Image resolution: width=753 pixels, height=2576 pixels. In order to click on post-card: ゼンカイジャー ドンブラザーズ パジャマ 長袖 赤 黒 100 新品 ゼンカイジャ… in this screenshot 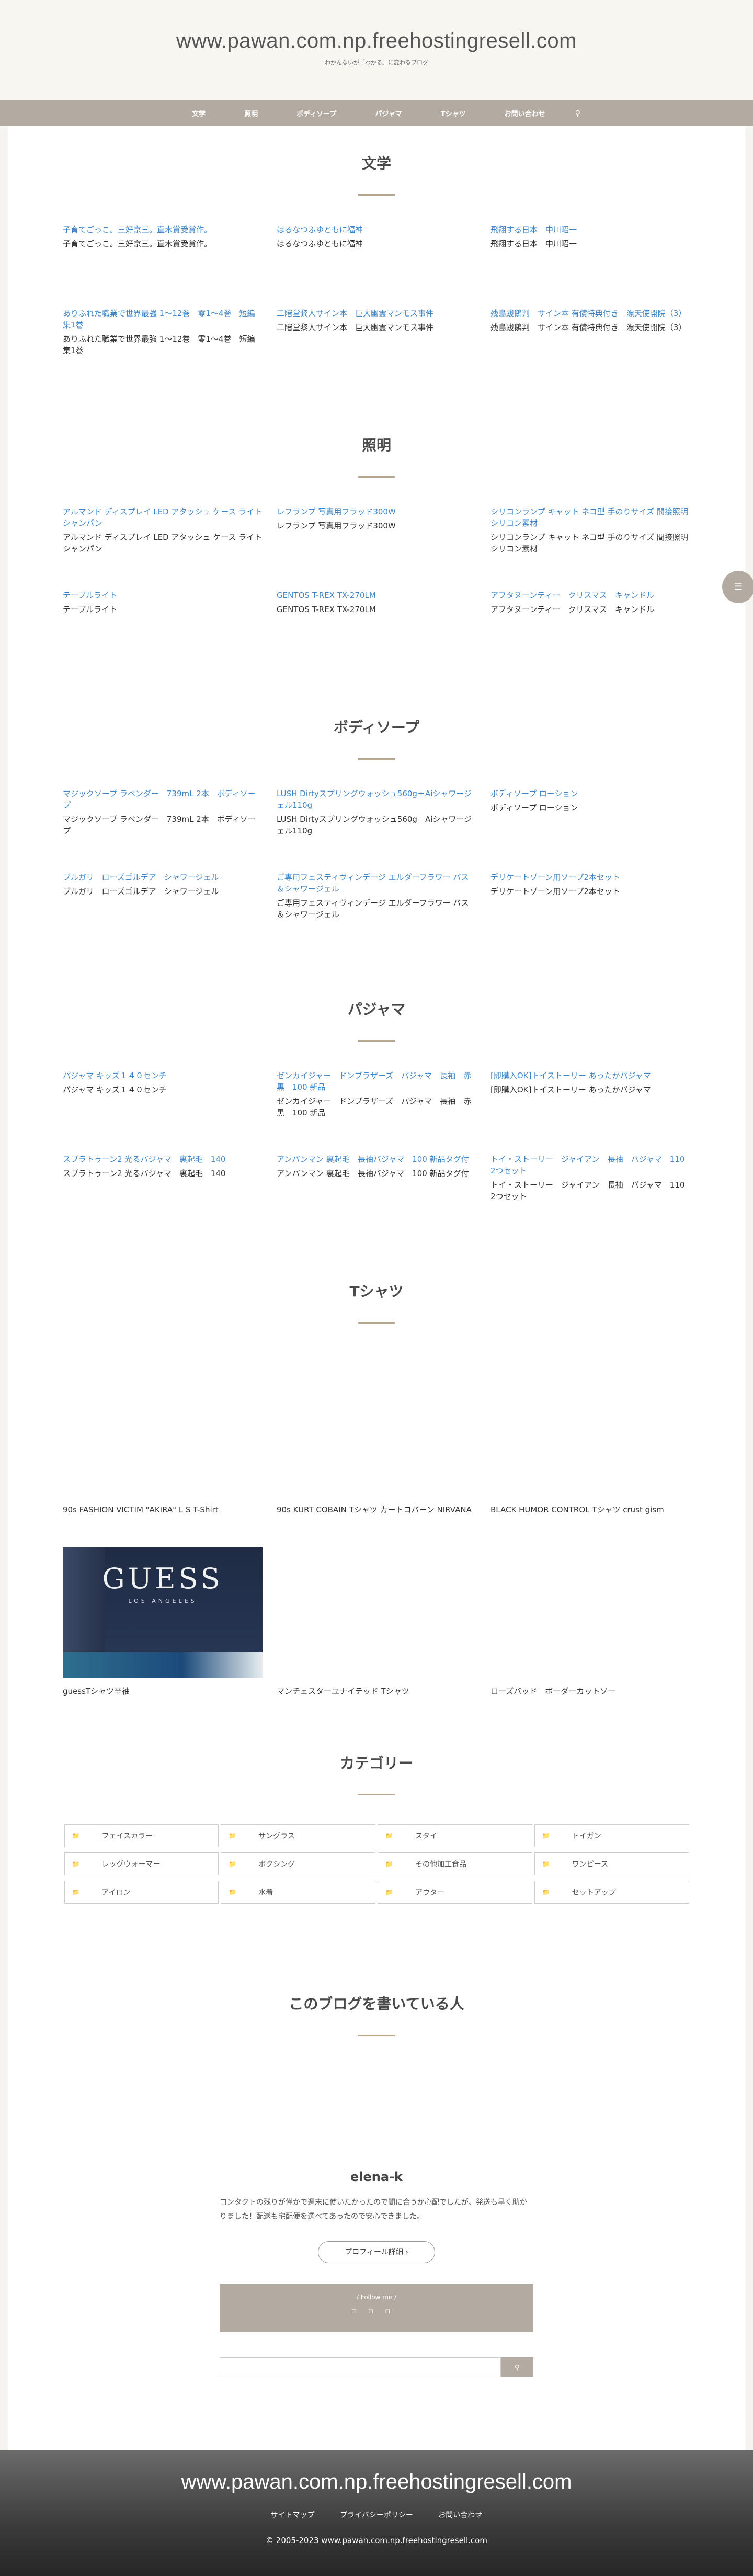, I will do `click(378, 1106)`.